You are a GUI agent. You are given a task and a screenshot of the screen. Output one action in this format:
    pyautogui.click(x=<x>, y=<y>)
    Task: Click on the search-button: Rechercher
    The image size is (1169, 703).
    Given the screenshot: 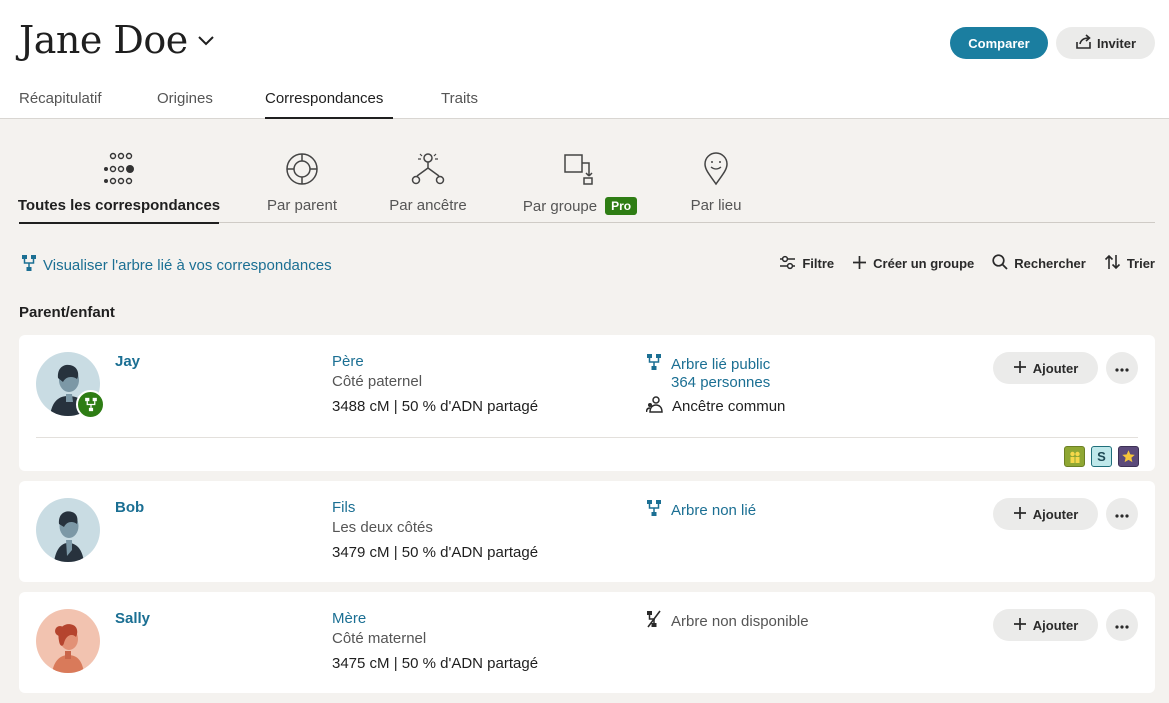 What is the action you would take?
    pyautogui.click(x=1039, y=263)
    